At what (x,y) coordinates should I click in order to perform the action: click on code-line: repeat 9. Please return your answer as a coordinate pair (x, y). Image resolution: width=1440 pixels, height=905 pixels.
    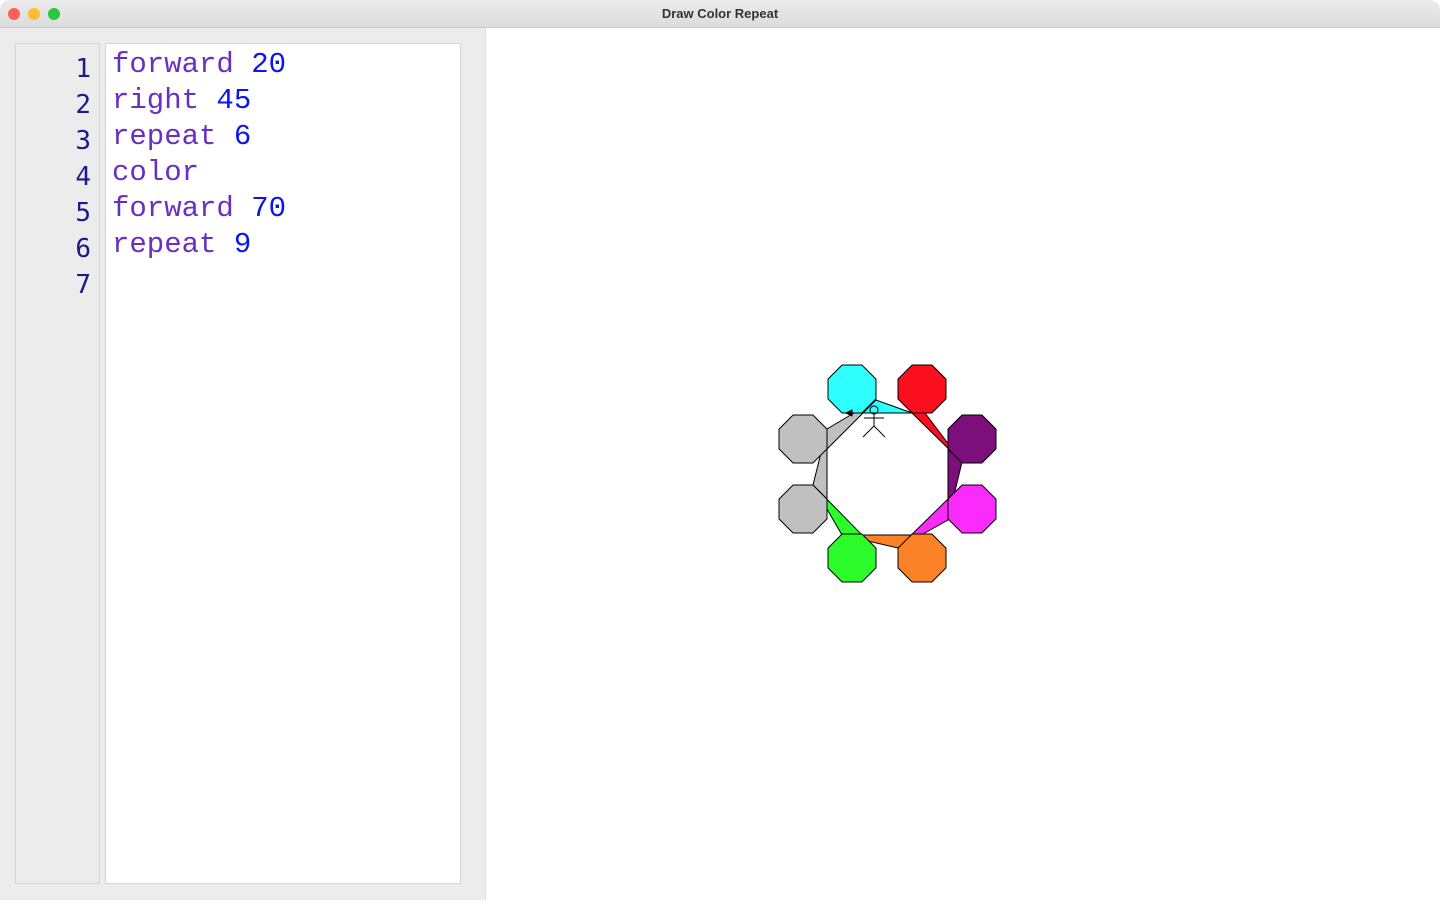
    Looking at the image, I should click on (181, 244).